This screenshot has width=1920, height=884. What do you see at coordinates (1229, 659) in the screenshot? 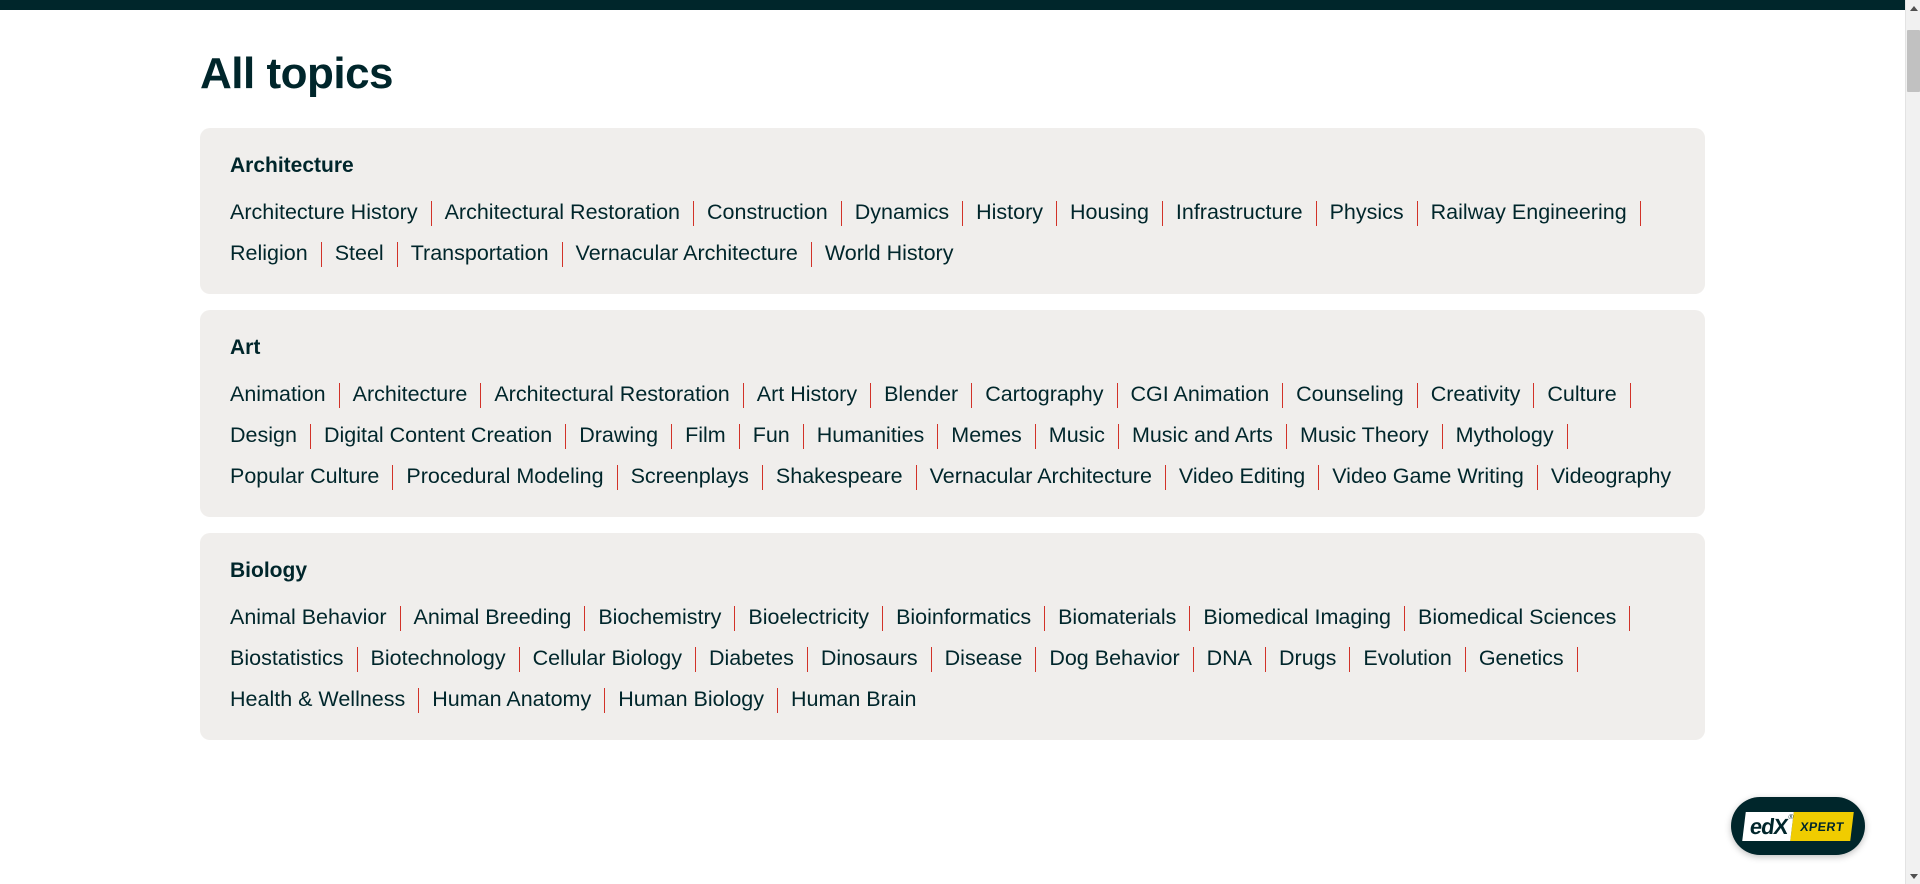
I see `topic-link: DNA` at bounding box center [1229, 659].